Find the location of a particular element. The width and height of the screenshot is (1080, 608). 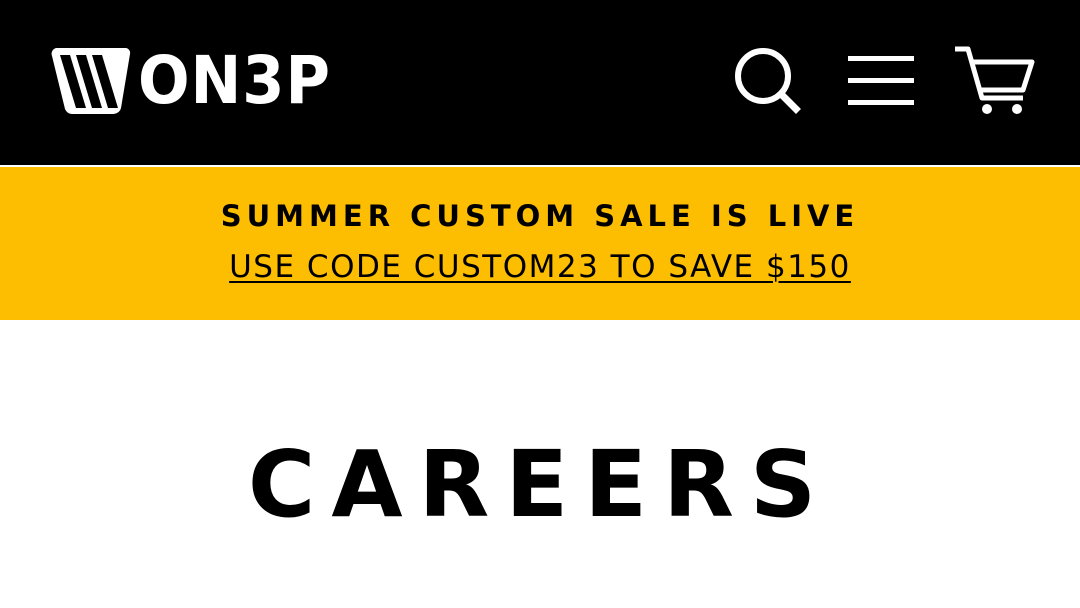

hamburger-menu-icon is located at coordinates (881, 80).